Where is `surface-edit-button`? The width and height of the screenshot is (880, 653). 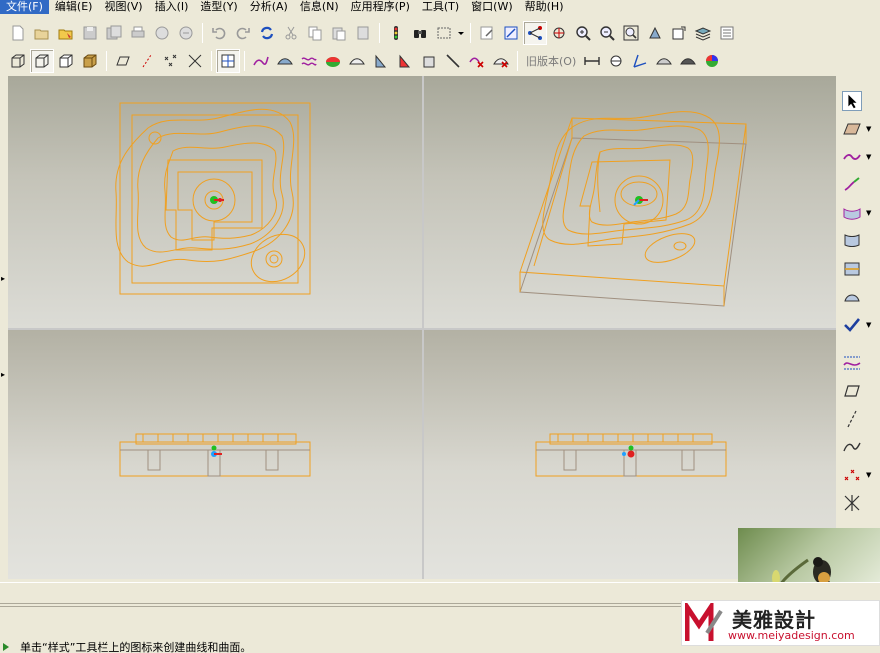 surface-edit-button is located at coordinates (859, 297).